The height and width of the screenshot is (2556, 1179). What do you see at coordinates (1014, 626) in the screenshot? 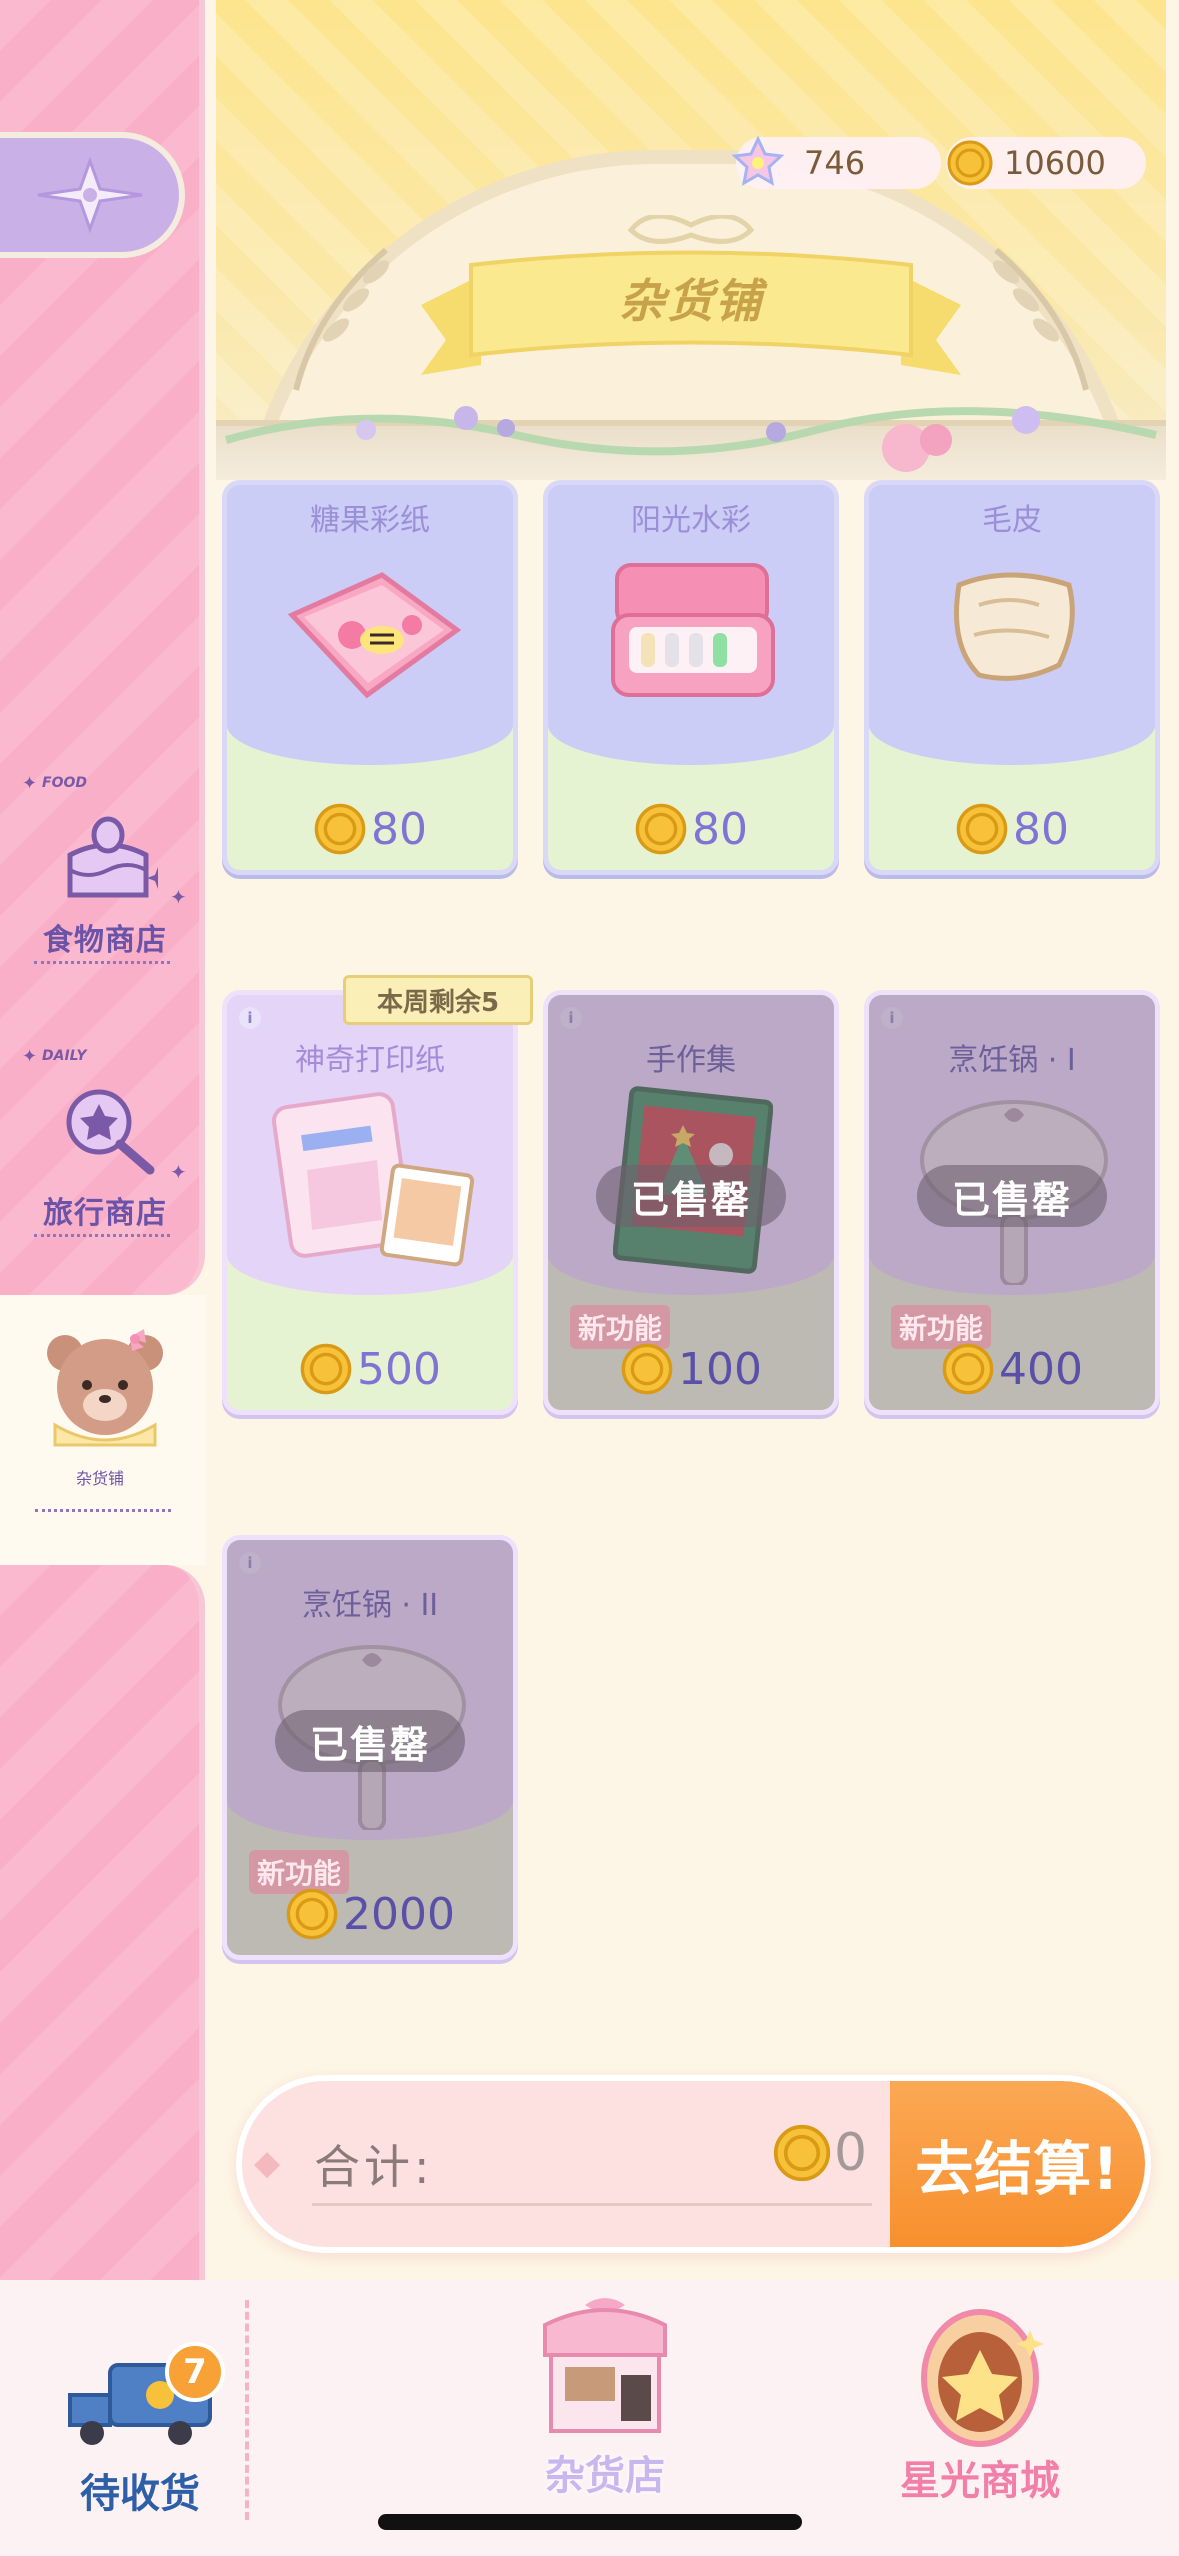
I see `fur-pelt-icon` at bounding box center [1014, 626].